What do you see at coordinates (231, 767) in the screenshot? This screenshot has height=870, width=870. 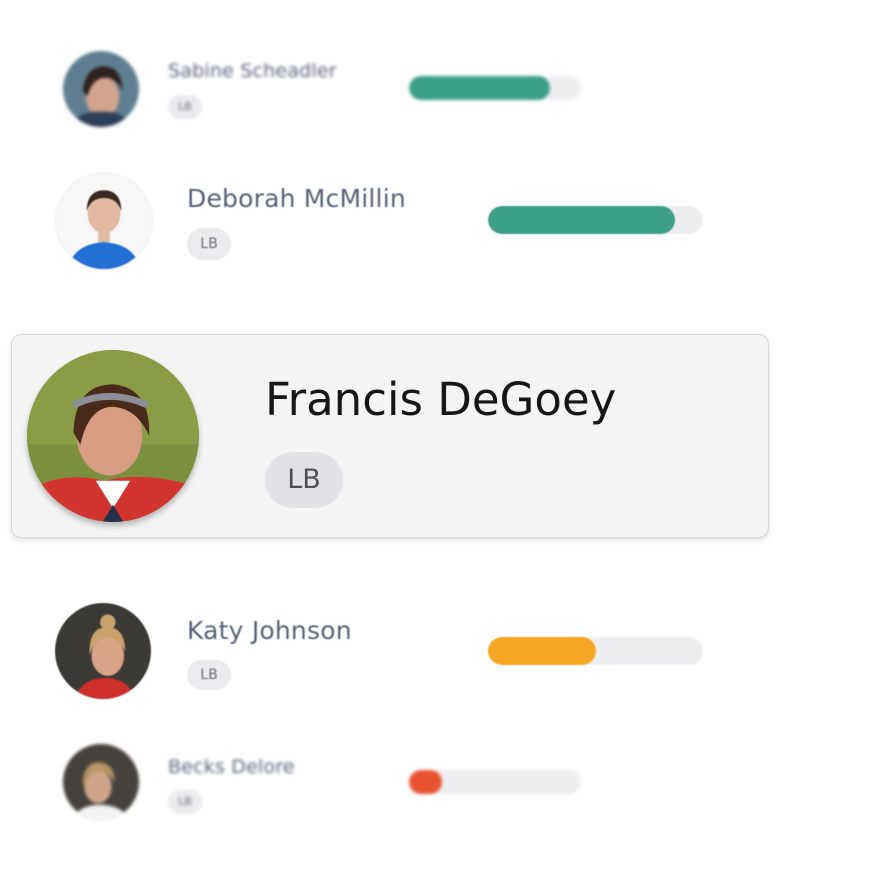 I see `player-name: Becks Delore` at bounding box center [231, 767].